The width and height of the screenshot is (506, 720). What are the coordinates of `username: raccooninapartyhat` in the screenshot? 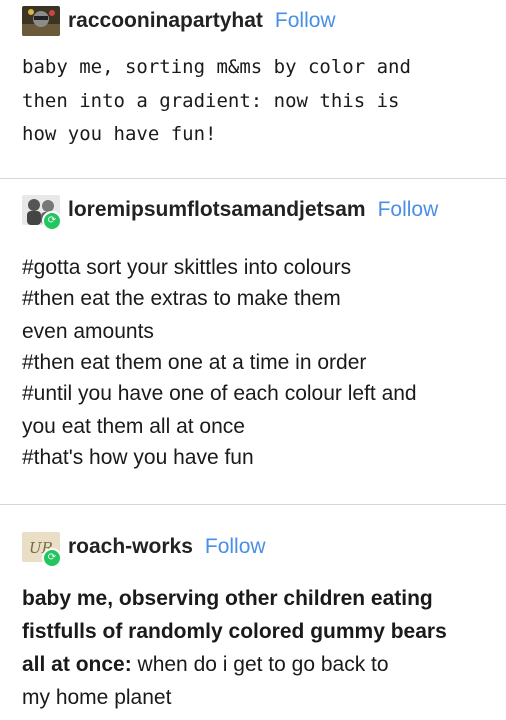 It's located at (165, 21).